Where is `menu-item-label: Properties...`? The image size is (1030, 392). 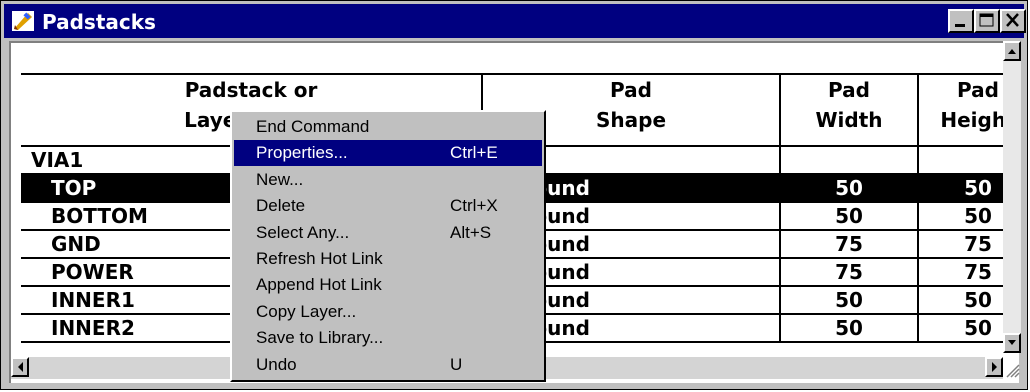
menu-item-label: Properties... is located at coordinates (302, 153).